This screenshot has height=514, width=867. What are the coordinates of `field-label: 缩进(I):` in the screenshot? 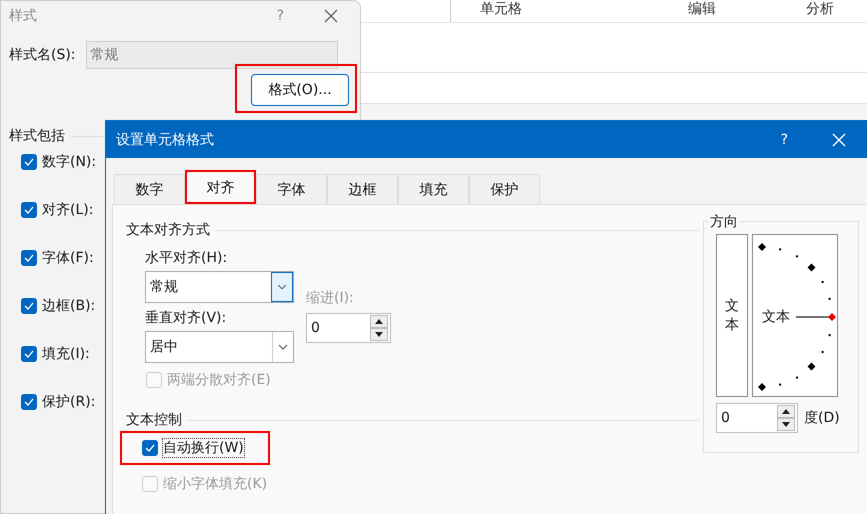 It's located at (330, 298).